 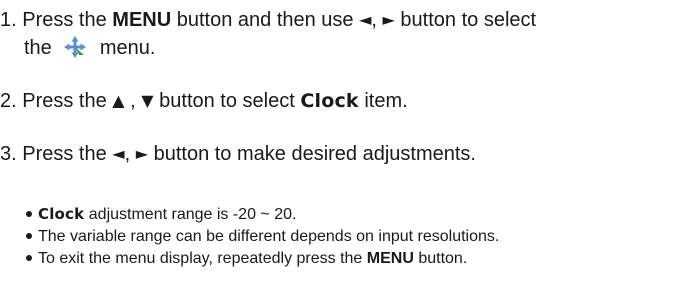 What do you see at coordinates (38, 48) in the screenshot?
I see `step-1-text-d: the` at bounding box center [38, 48].